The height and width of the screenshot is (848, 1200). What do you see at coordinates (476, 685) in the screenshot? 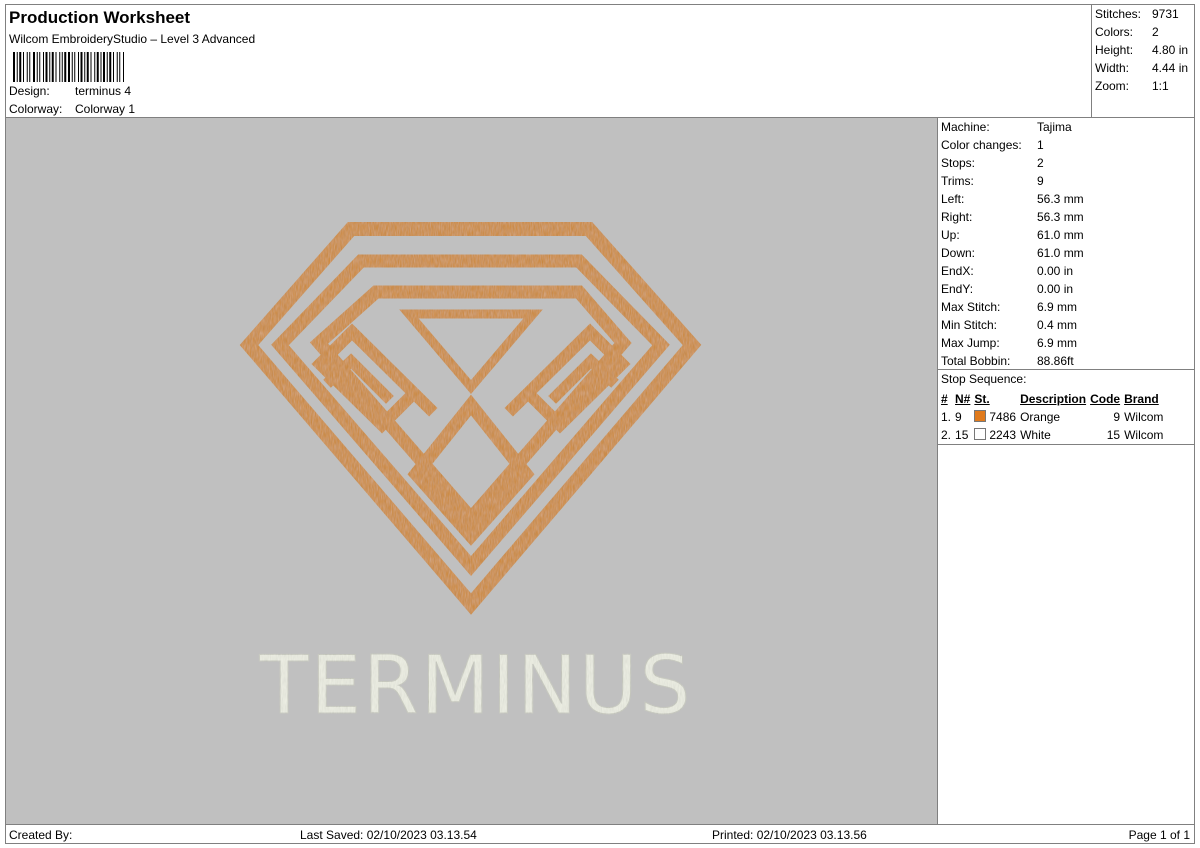
I see `design-text: TERMINUS` at bounding box center [476, 685].